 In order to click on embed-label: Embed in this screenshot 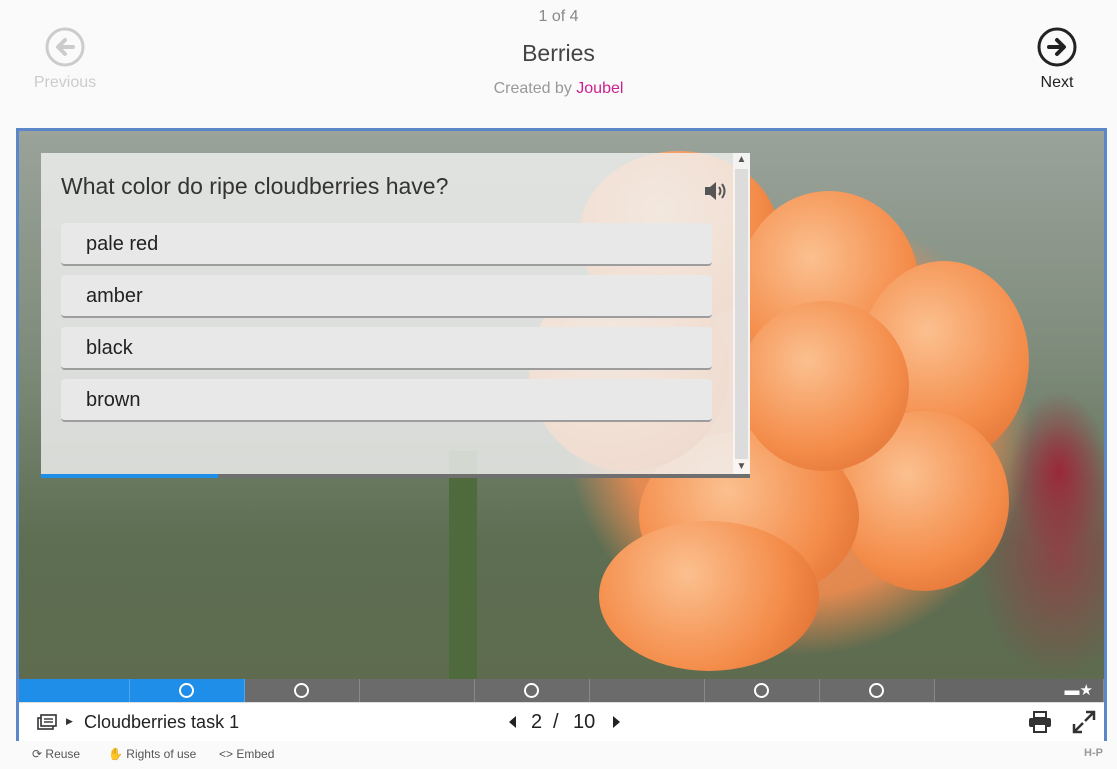, I will do `click(255, 754)`.